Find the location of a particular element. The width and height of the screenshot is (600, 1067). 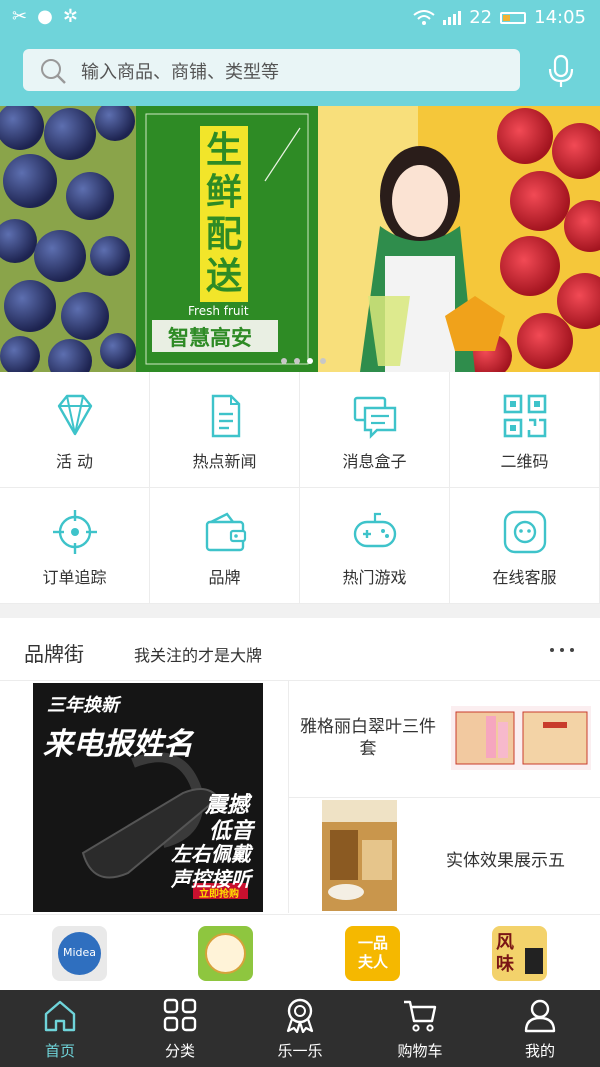

grid-item-diamond: 活 动 is located at coordinates (75, 430).